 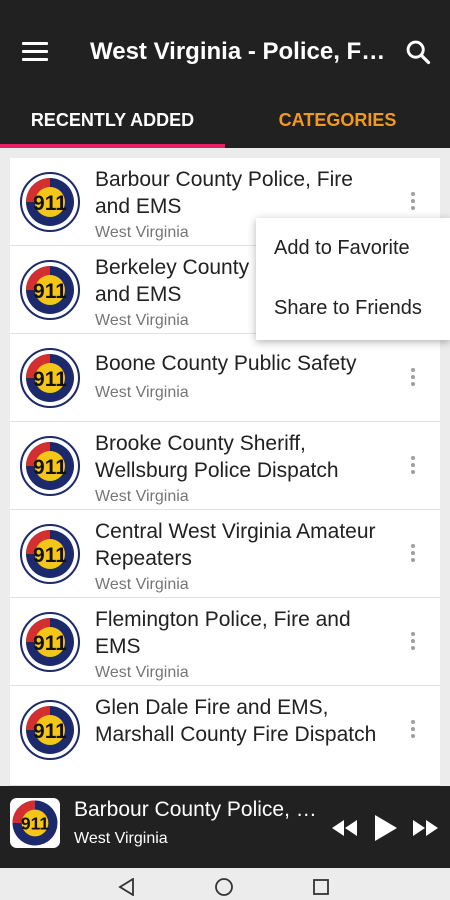 I want to click on recent-apps-icon, so click(x=321, y=887).